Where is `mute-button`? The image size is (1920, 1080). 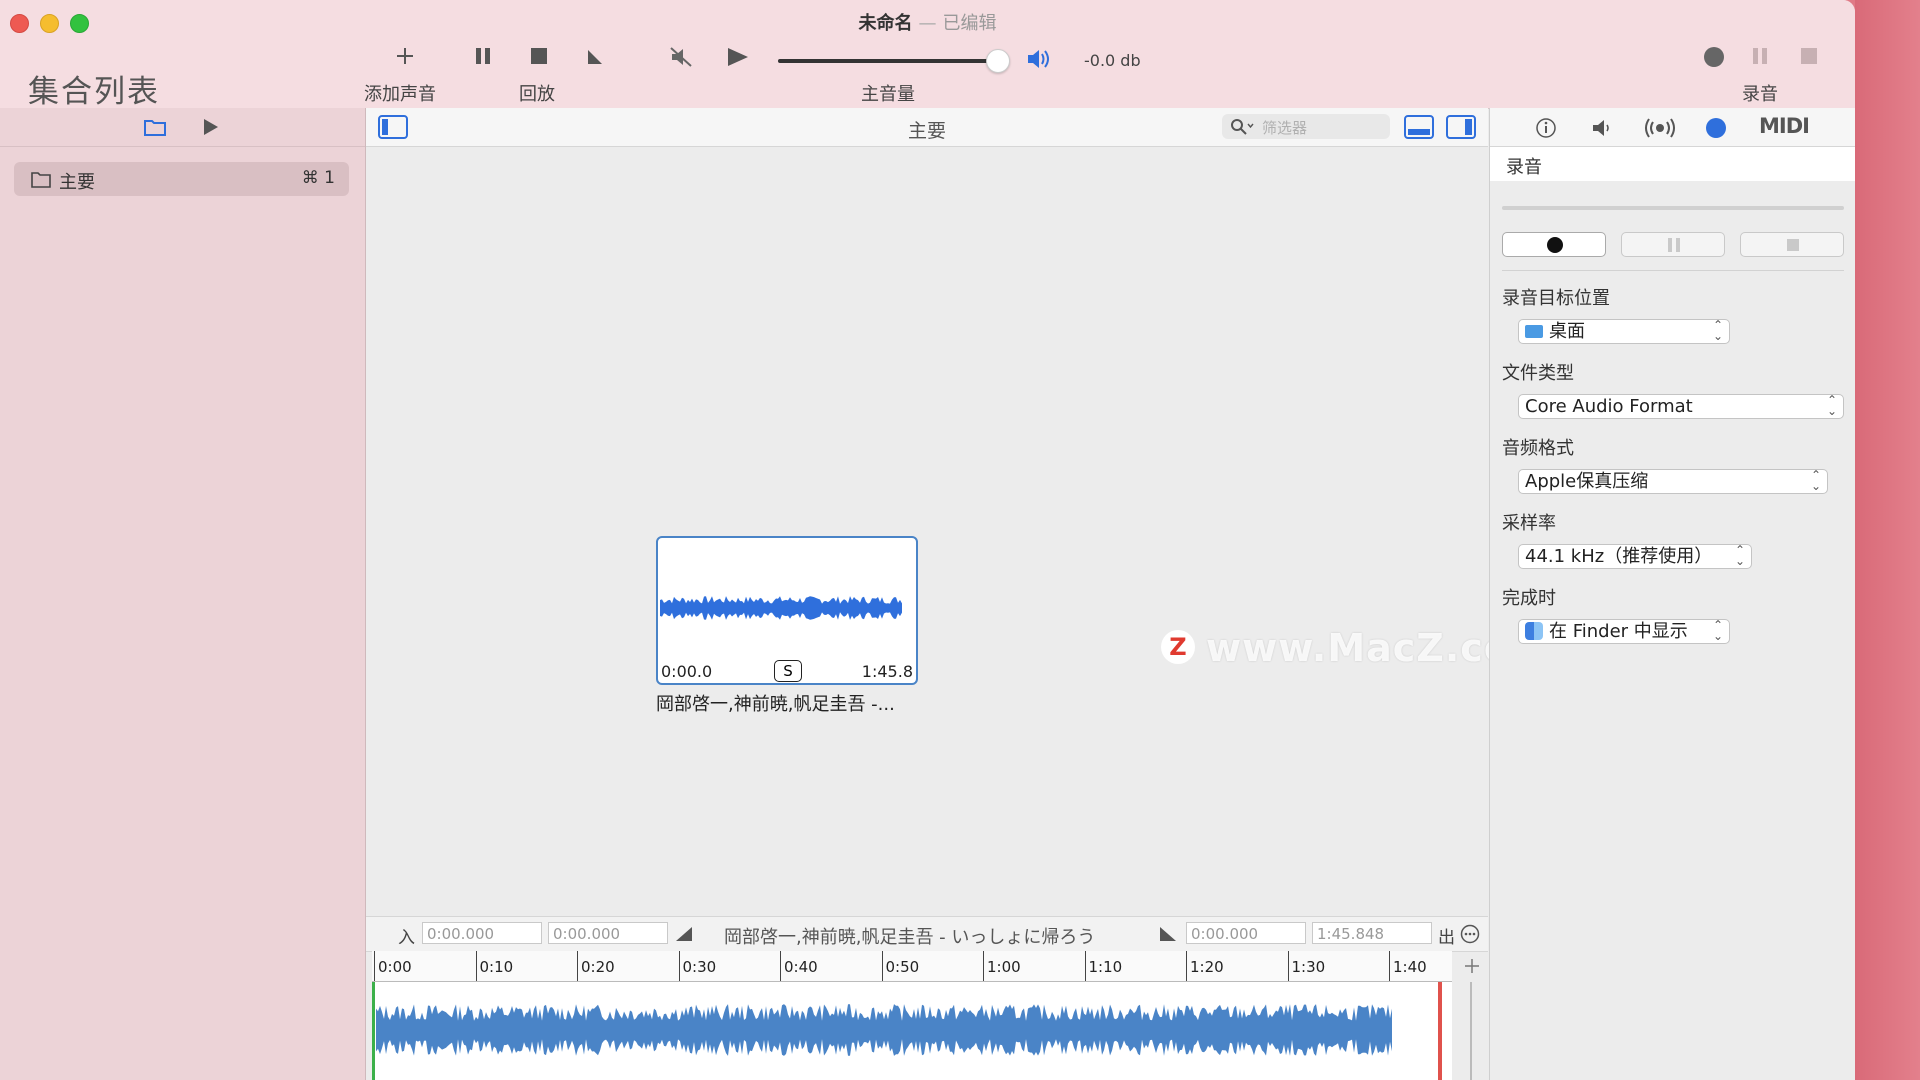
mute-button is located at coordinates (681, 59).